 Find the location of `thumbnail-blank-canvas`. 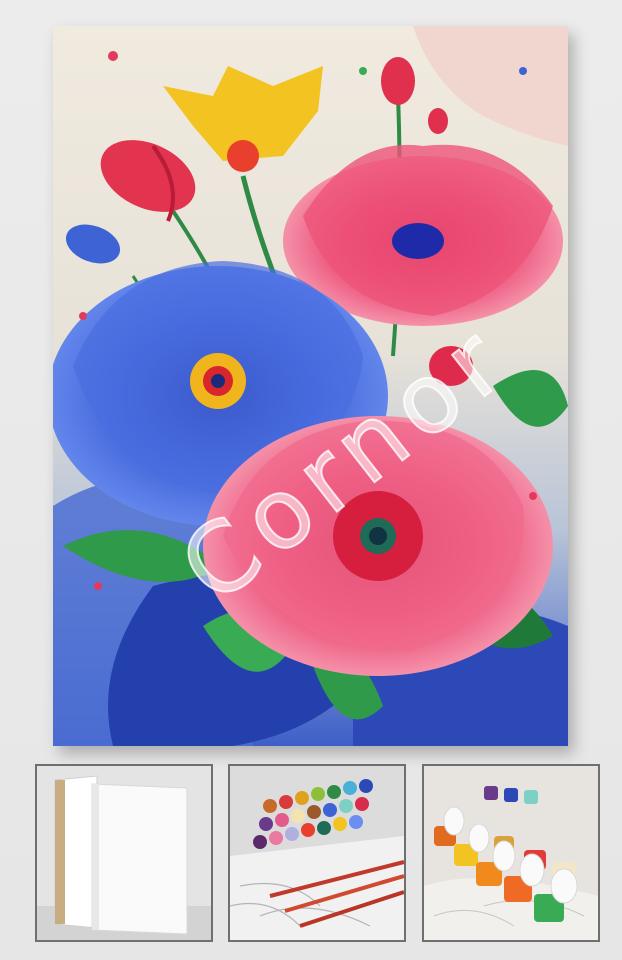

thumbnail-blank-canvas is located at coordinates (124, 853).